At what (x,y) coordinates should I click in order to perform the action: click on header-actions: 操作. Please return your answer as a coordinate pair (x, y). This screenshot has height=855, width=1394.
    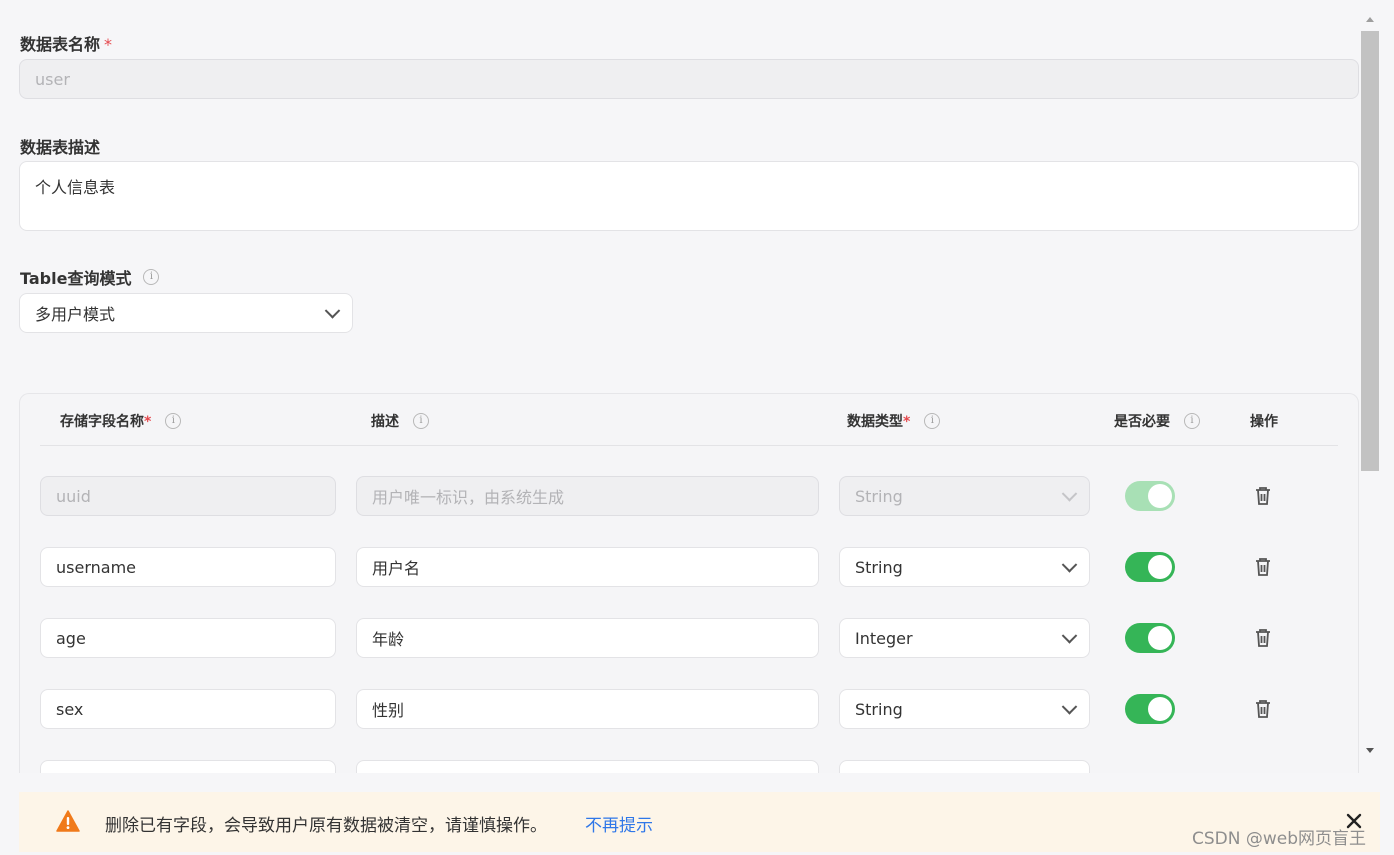
    Looking at the image, I should click on (1264, 422).